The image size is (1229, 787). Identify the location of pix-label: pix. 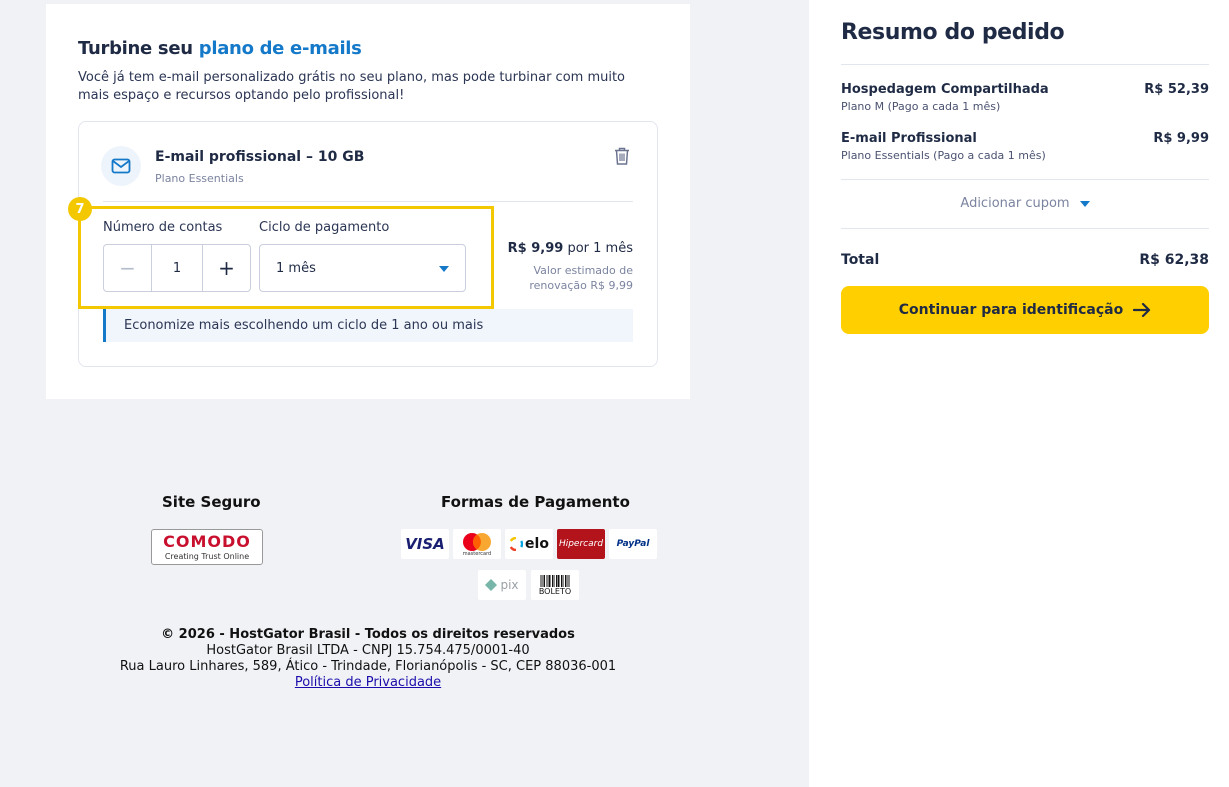
(509, 585).